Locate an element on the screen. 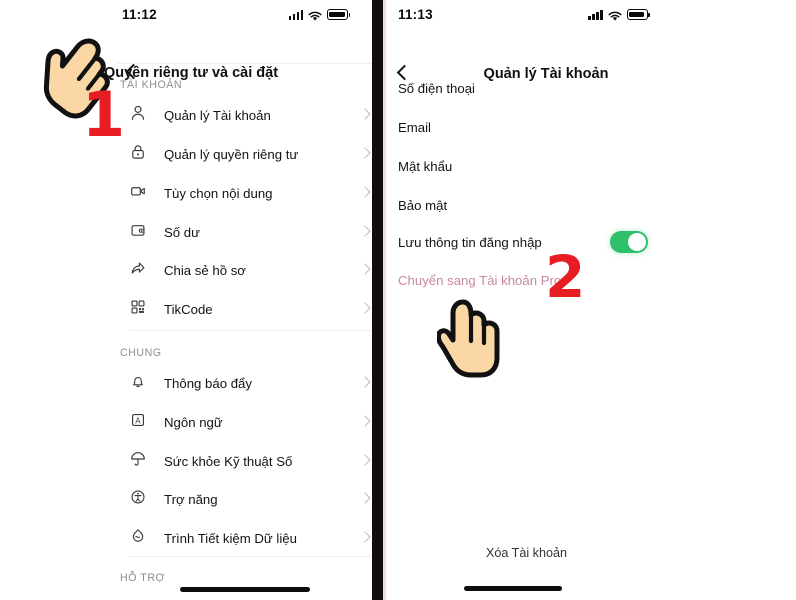  row-label: Lưu thông tin đăng nhập is located at coordinates (470, 242).